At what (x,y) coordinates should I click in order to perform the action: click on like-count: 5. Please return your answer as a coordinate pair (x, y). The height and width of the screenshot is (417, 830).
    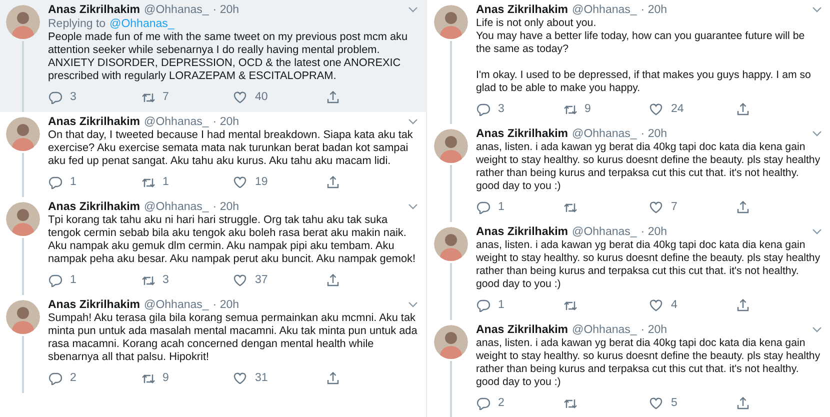
    Looking at the image, I should click on (674, 403).